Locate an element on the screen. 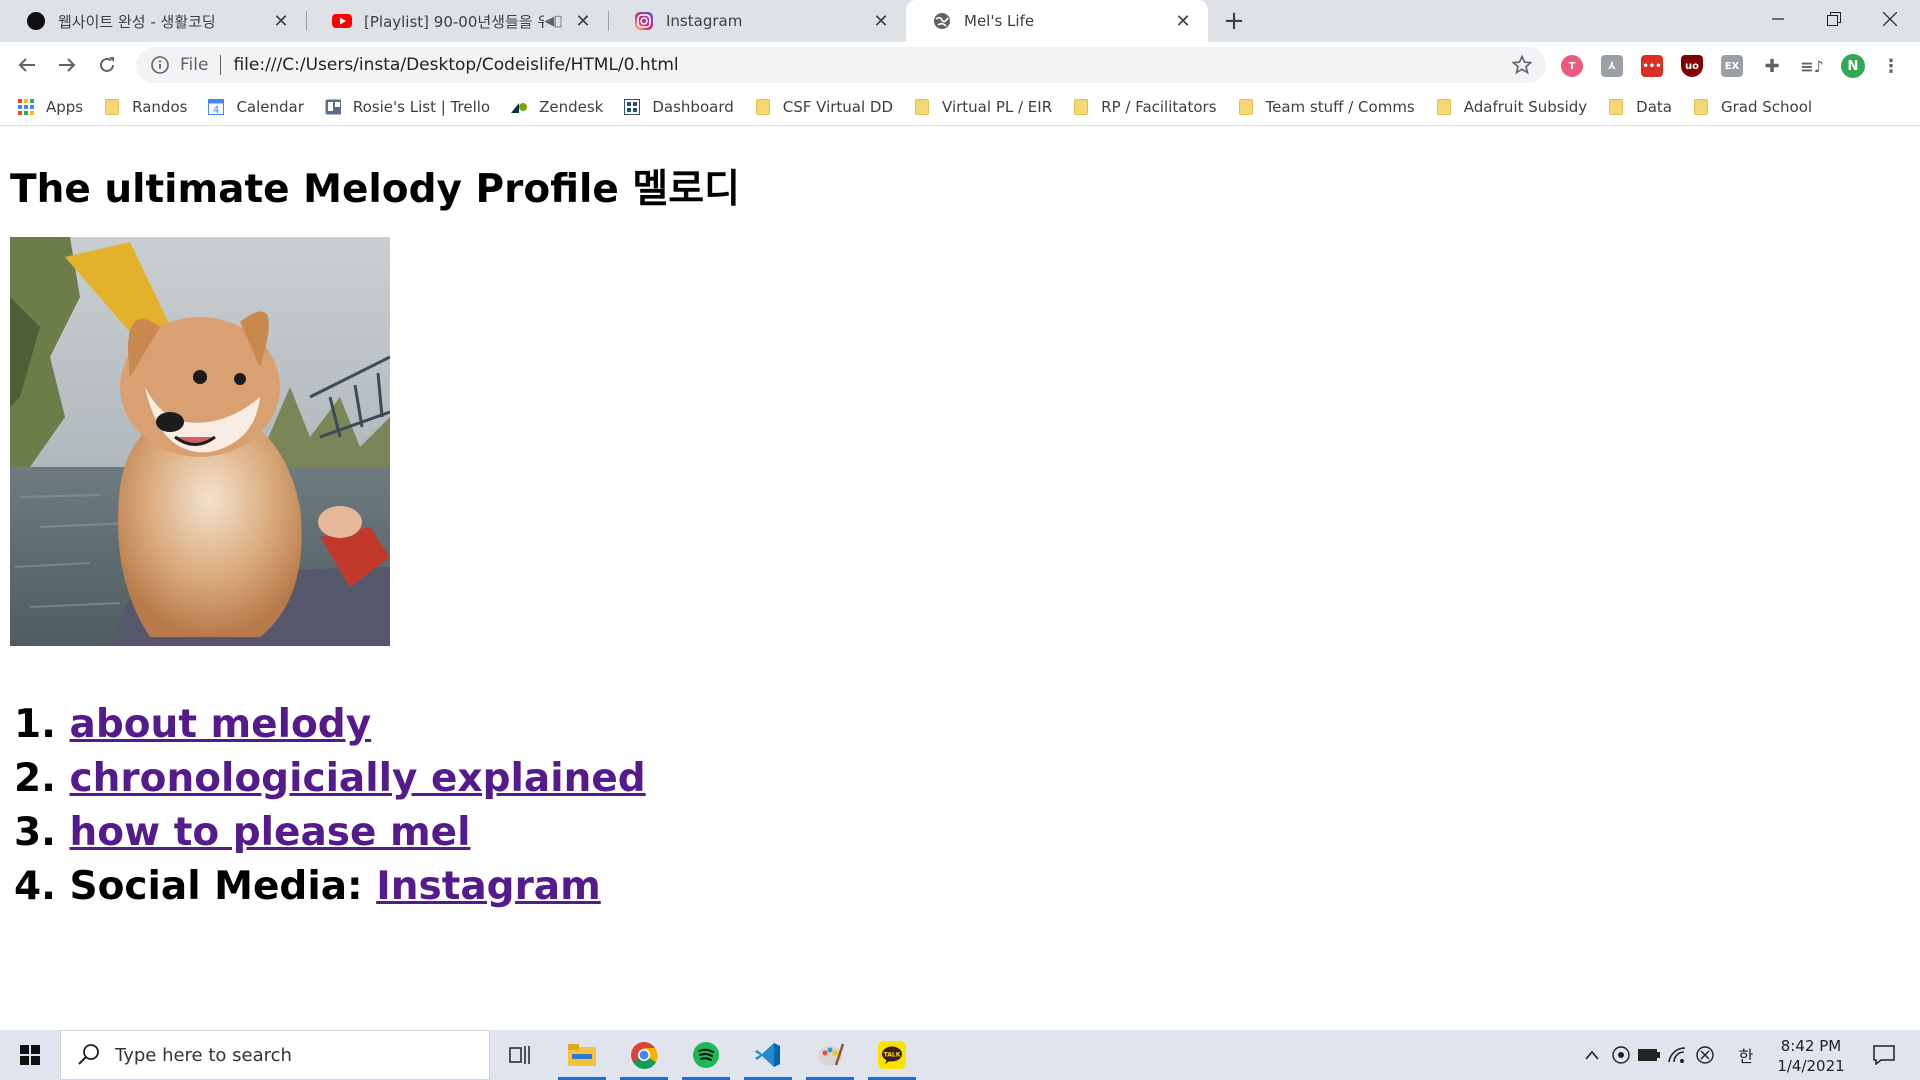 Image resolution: width=1920 pixels, height=1080 pixels. list-item: 2. chronologicially explained is located at coordinates (330, 779).